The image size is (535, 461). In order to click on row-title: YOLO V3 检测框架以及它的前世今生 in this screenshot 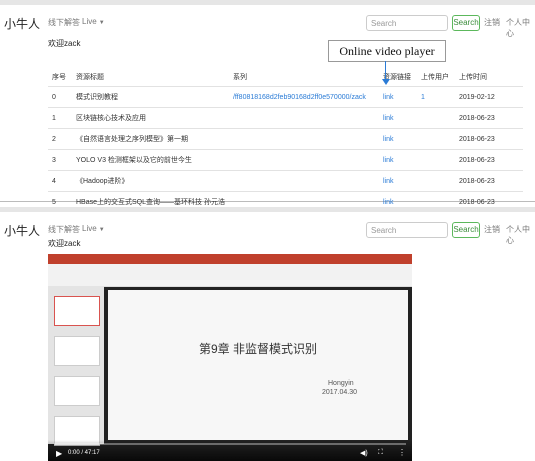, I will do `click(150, 160)`.